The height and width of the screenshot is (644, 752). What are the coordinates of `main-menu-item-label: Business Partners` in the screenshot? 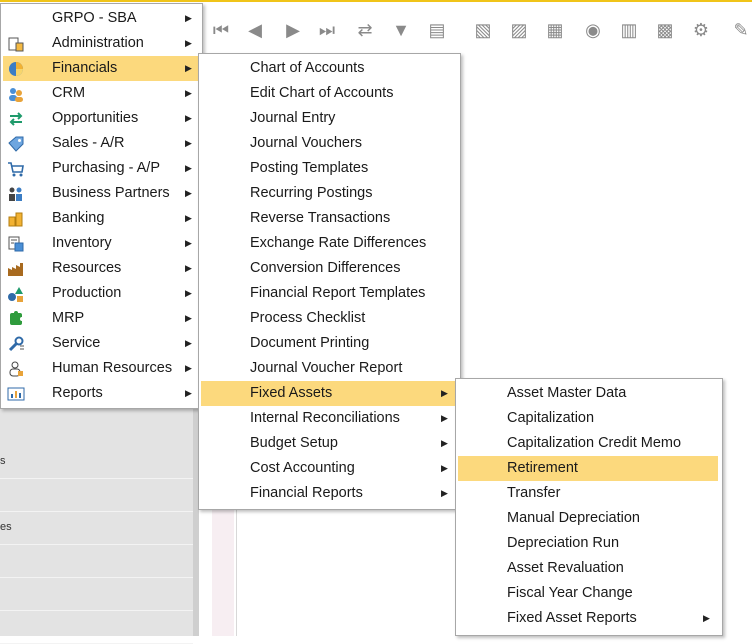 It's located at (111, 193).